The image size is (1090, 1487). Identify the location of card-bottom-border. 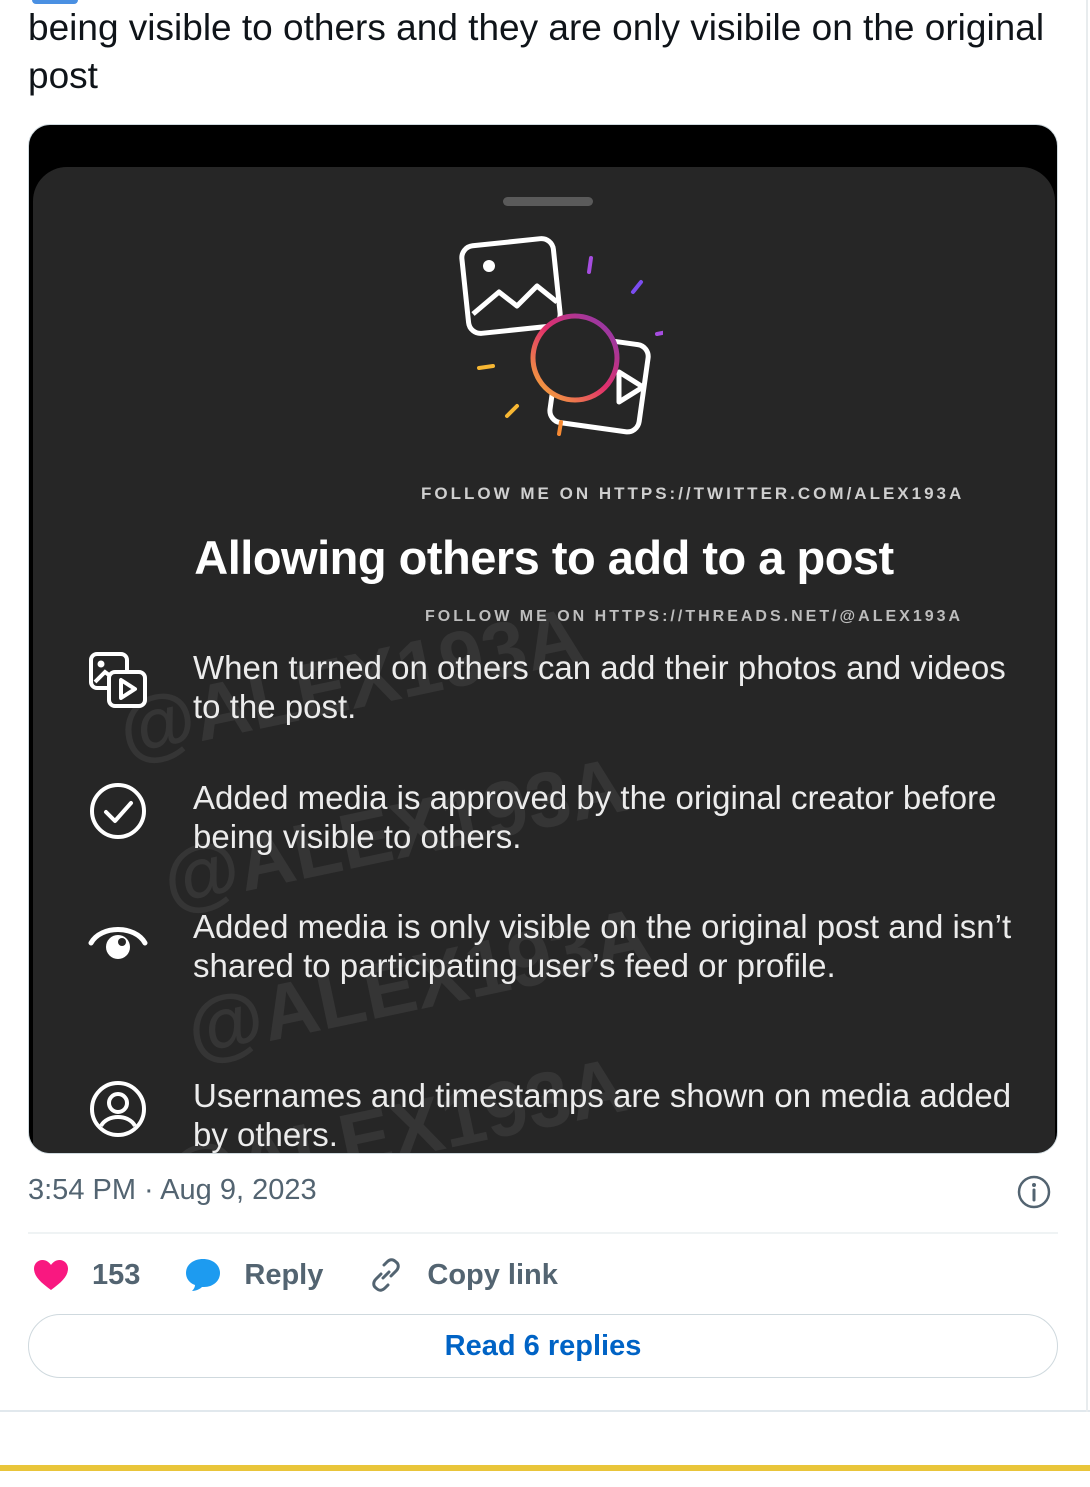
(545, 1411).